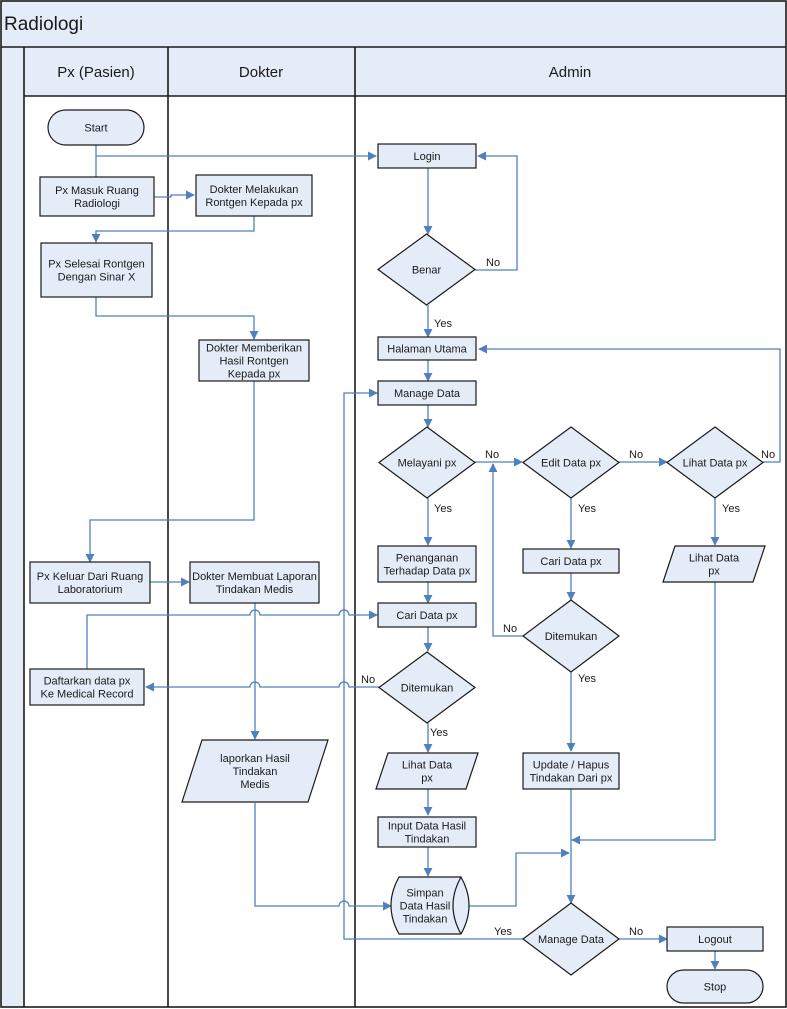 The image size is (787, 1009). Describe the element at coordinates (97, 278) in the screenshot. I see `node-label: Dengan Sinar X` at that location.